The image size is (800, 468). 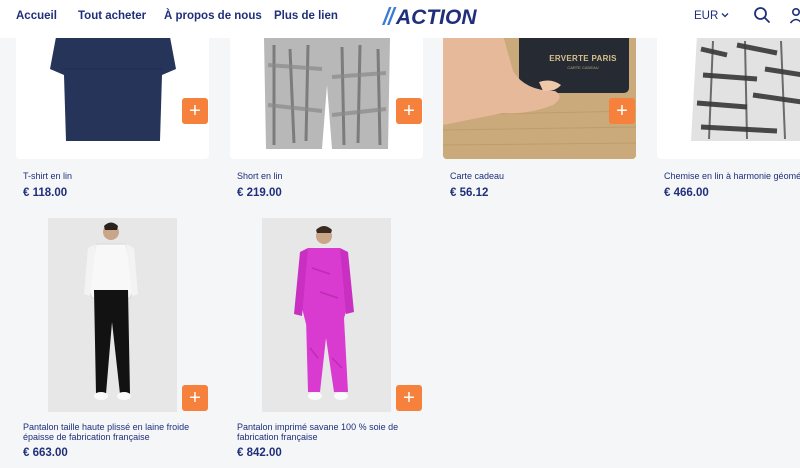 What do you see at coordinates (794, 15) in the screenshot?
I see `account-icon` at bounding box center [794, 15].